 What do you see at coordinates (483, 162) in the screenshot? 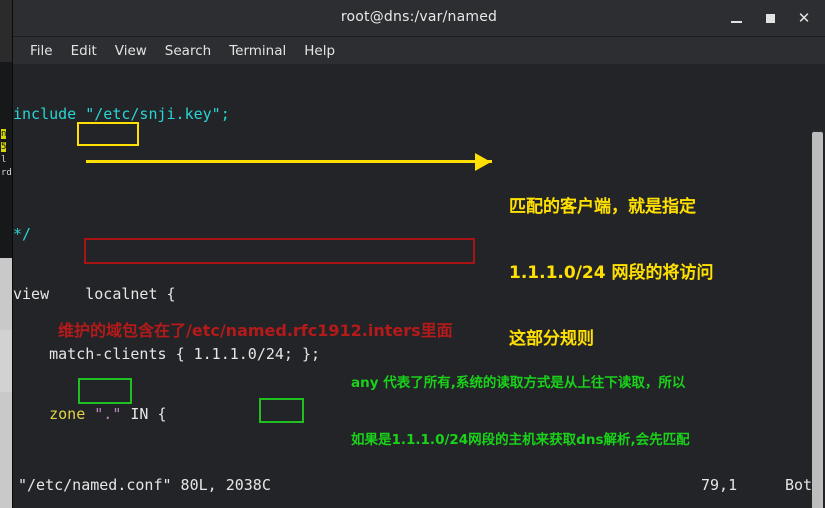
I see `arrow-head-icon` at bounding box center [483, 162].